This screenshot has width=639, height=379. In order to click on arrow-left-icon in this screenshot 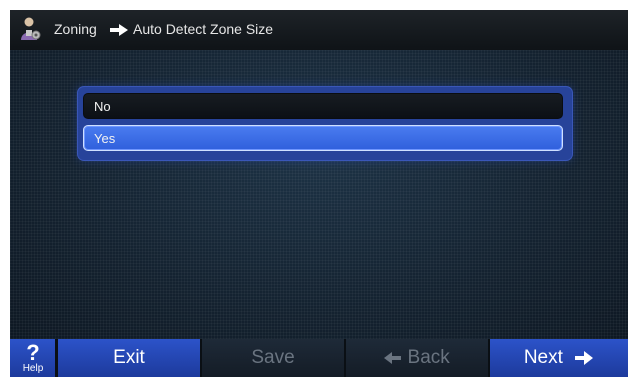, I will do `click(393, 358)`.